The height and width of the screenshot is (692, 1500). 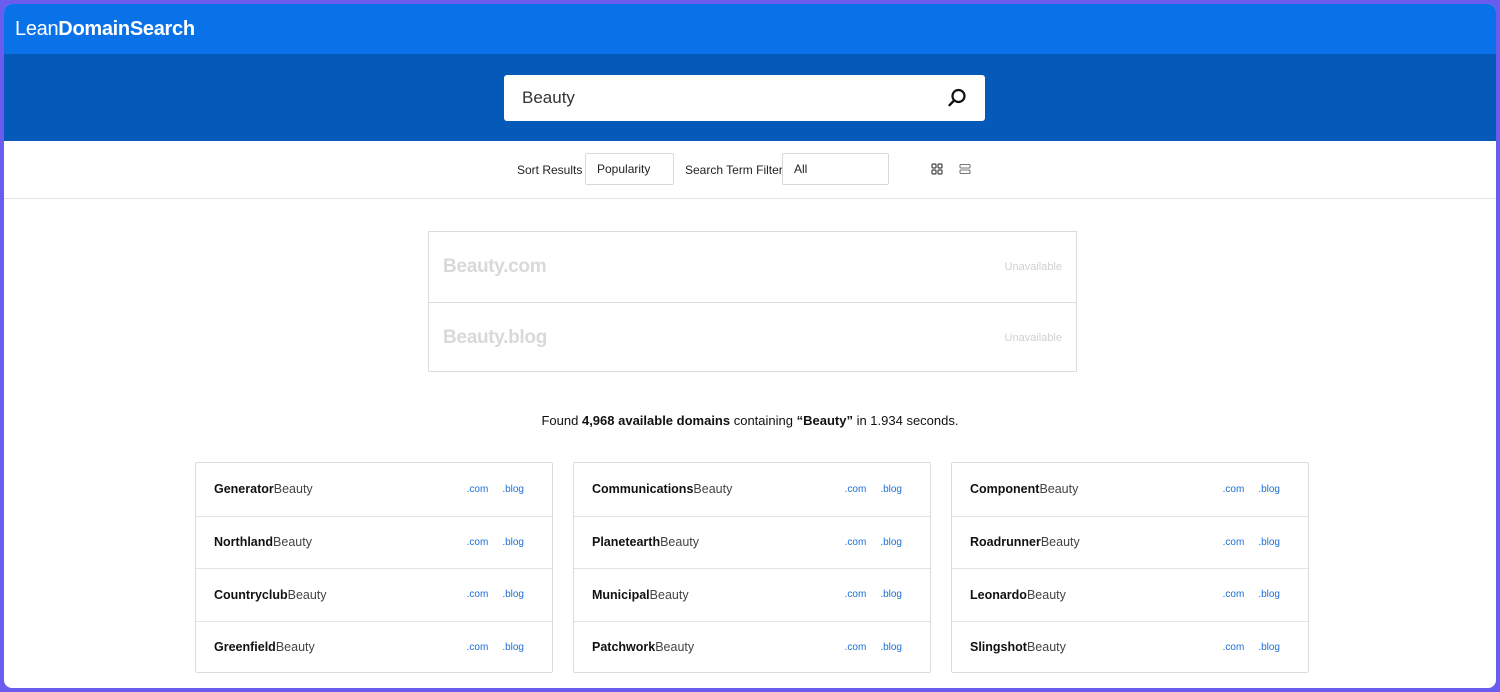 I want to click on summary-term: “Beauty”, so click(x=824, y=420).